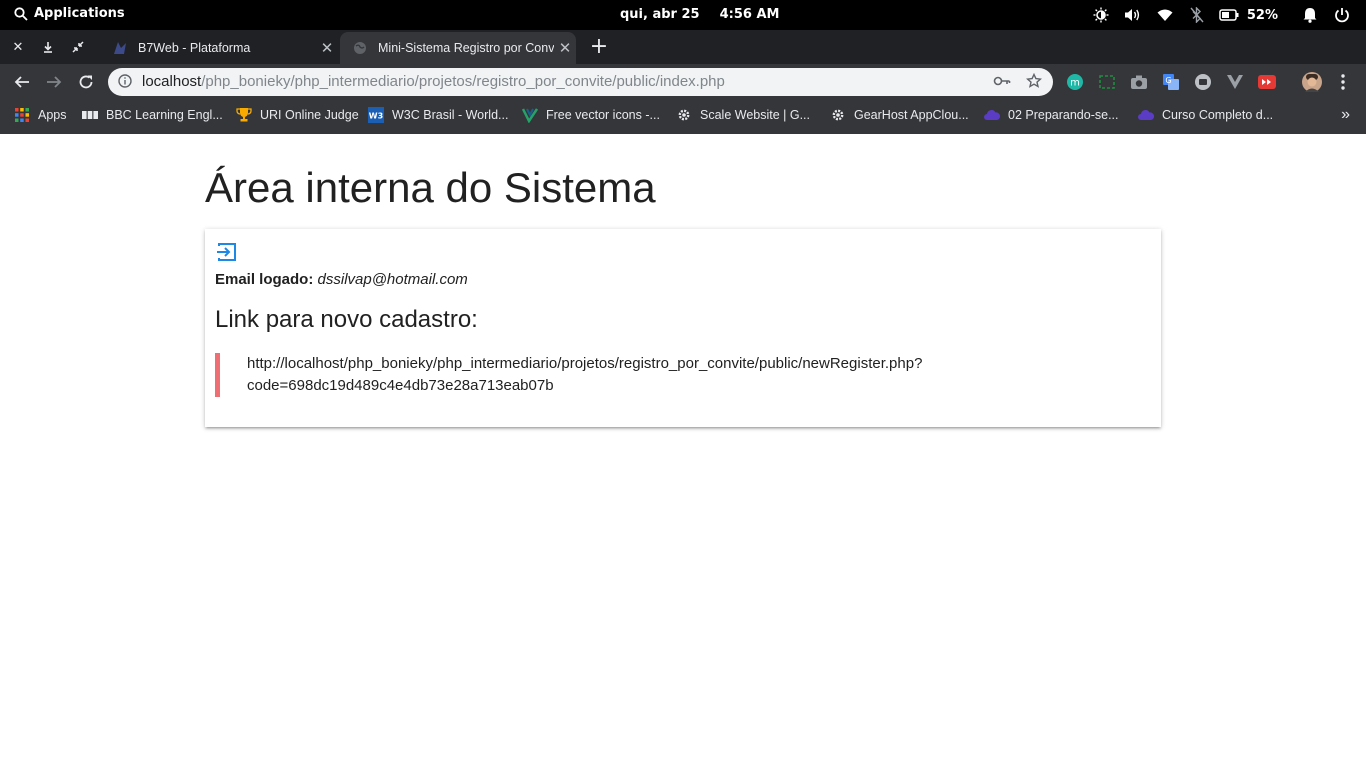 This screenshot has height=768, width=1366. What do you see at coordinates (21, 13) in the screenshot?
I see `search-icon` at bounding box center [21, 13].